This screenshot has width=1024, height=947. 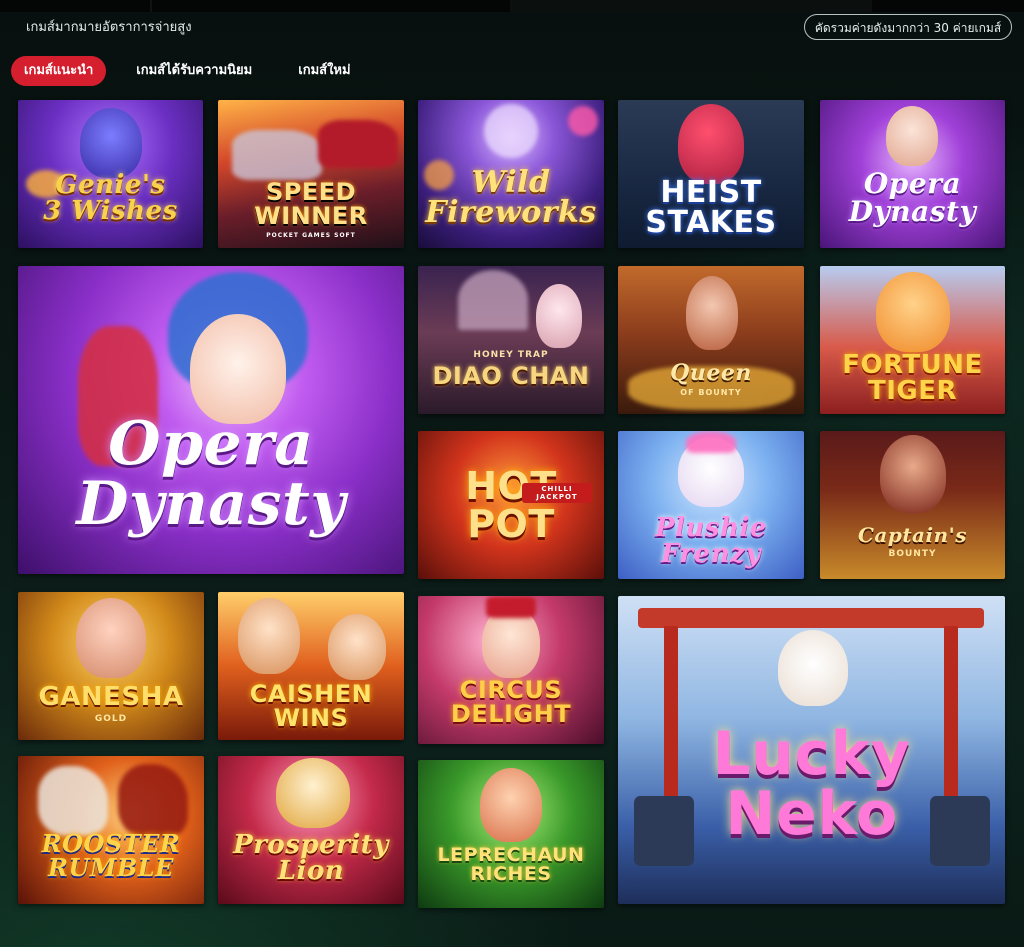 I want to click on game-tile-honey-trap-diao-chan: HONEY TRAP DIAO CHAN, so click(x=511, y=340).